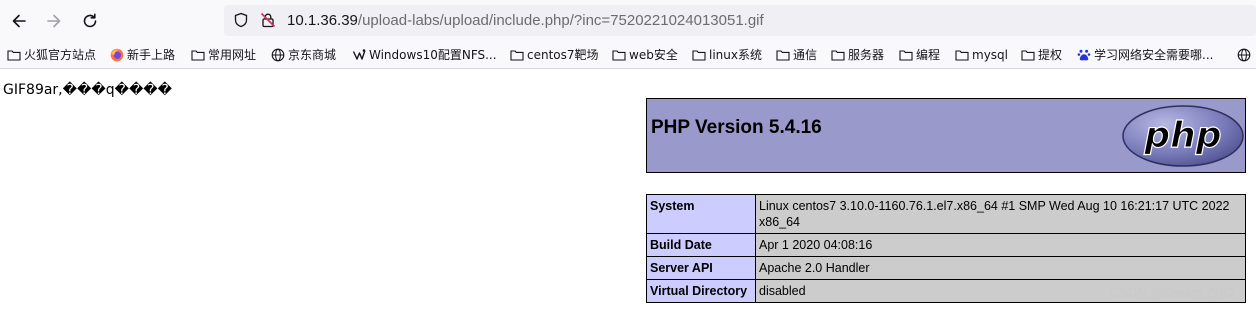 The width and height of the screenshot is (1256, 309). Describe the element at coordinates (1000, 268) in the screenshot. I see `row-value: Apache 2.0 Handler` at that location.